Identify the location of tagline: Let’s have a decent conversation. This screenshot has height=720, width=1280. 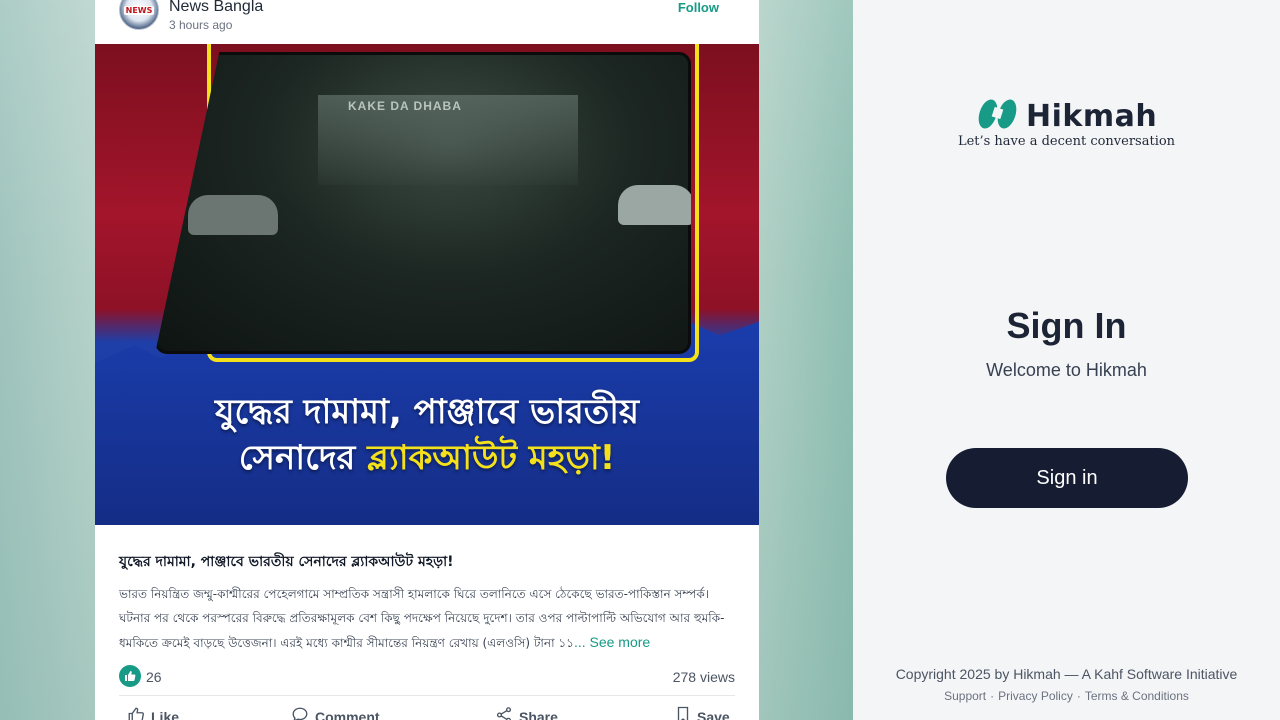
(1066, 141).